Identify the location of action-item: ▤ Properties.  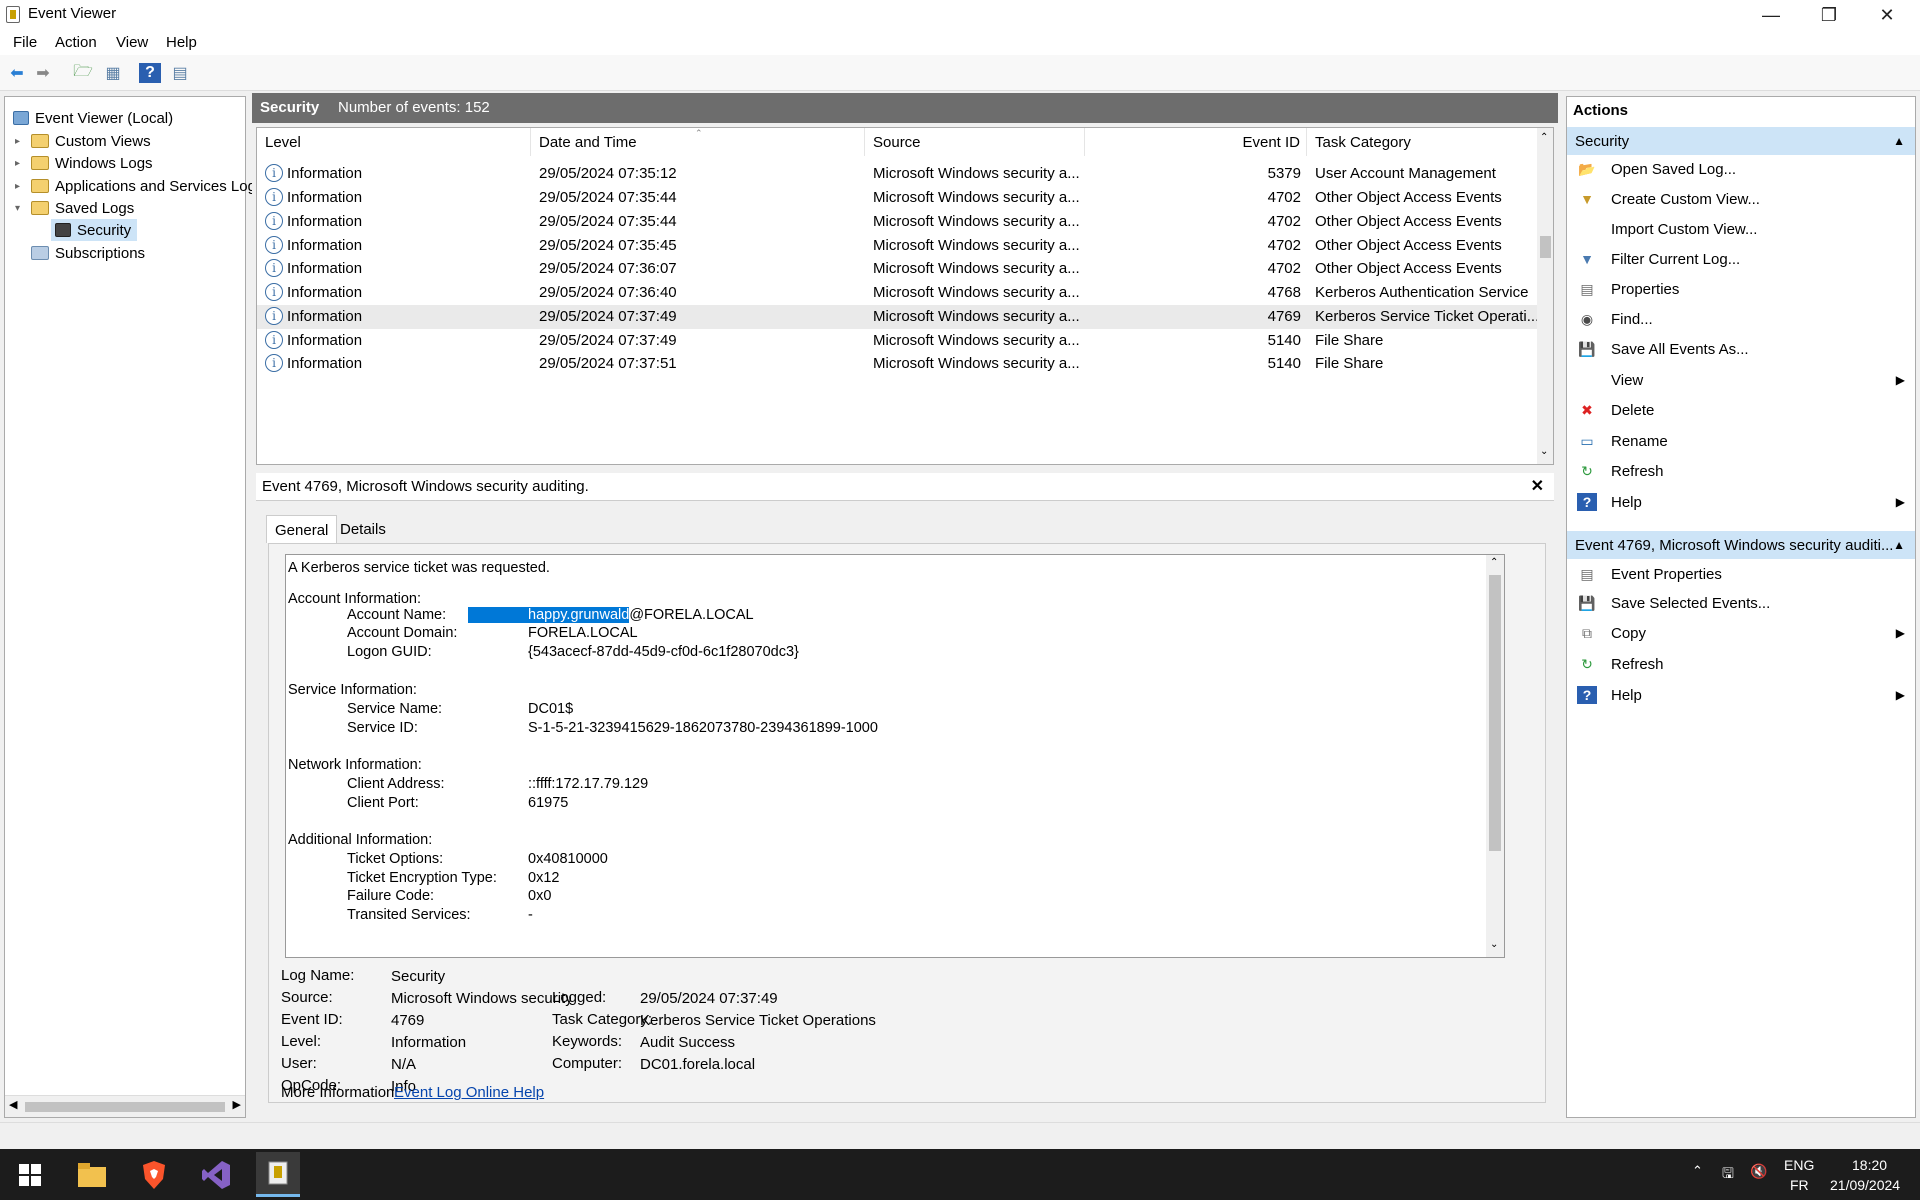
(1741, 289).